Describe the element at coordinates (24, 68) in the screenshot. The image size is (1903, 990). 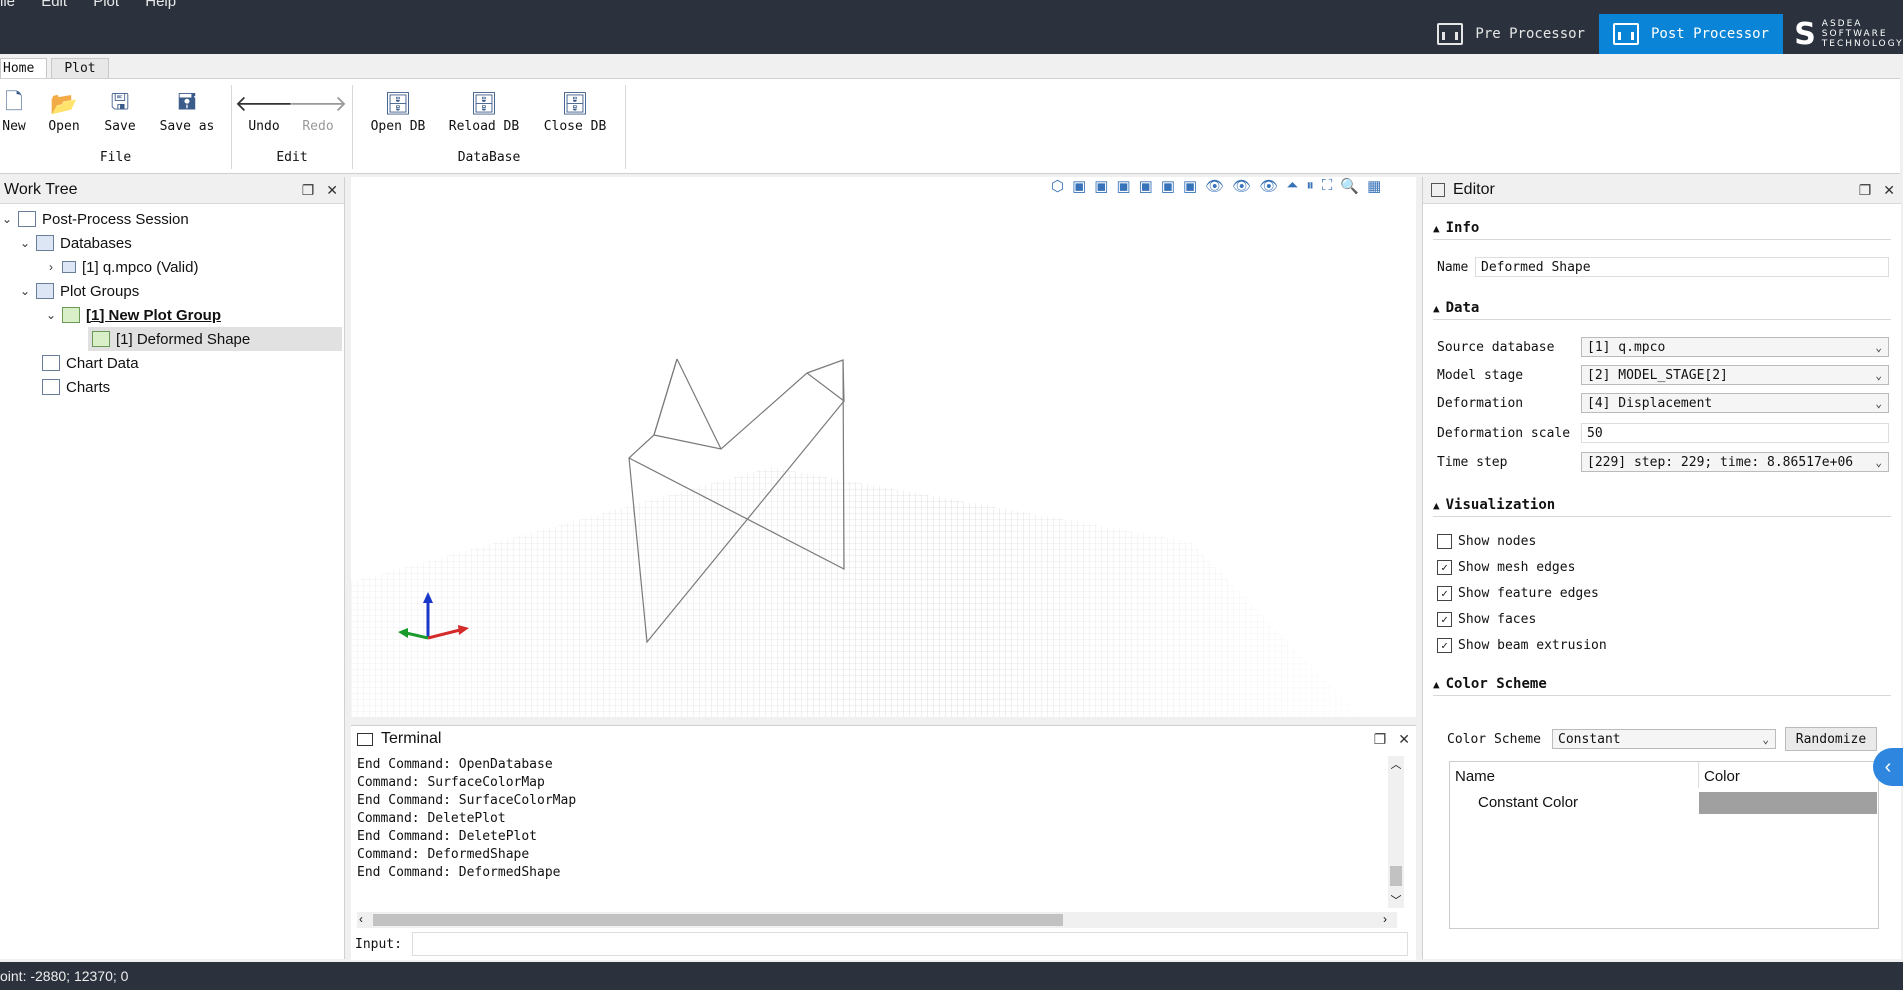
I see `tab-home: Home` at that location.